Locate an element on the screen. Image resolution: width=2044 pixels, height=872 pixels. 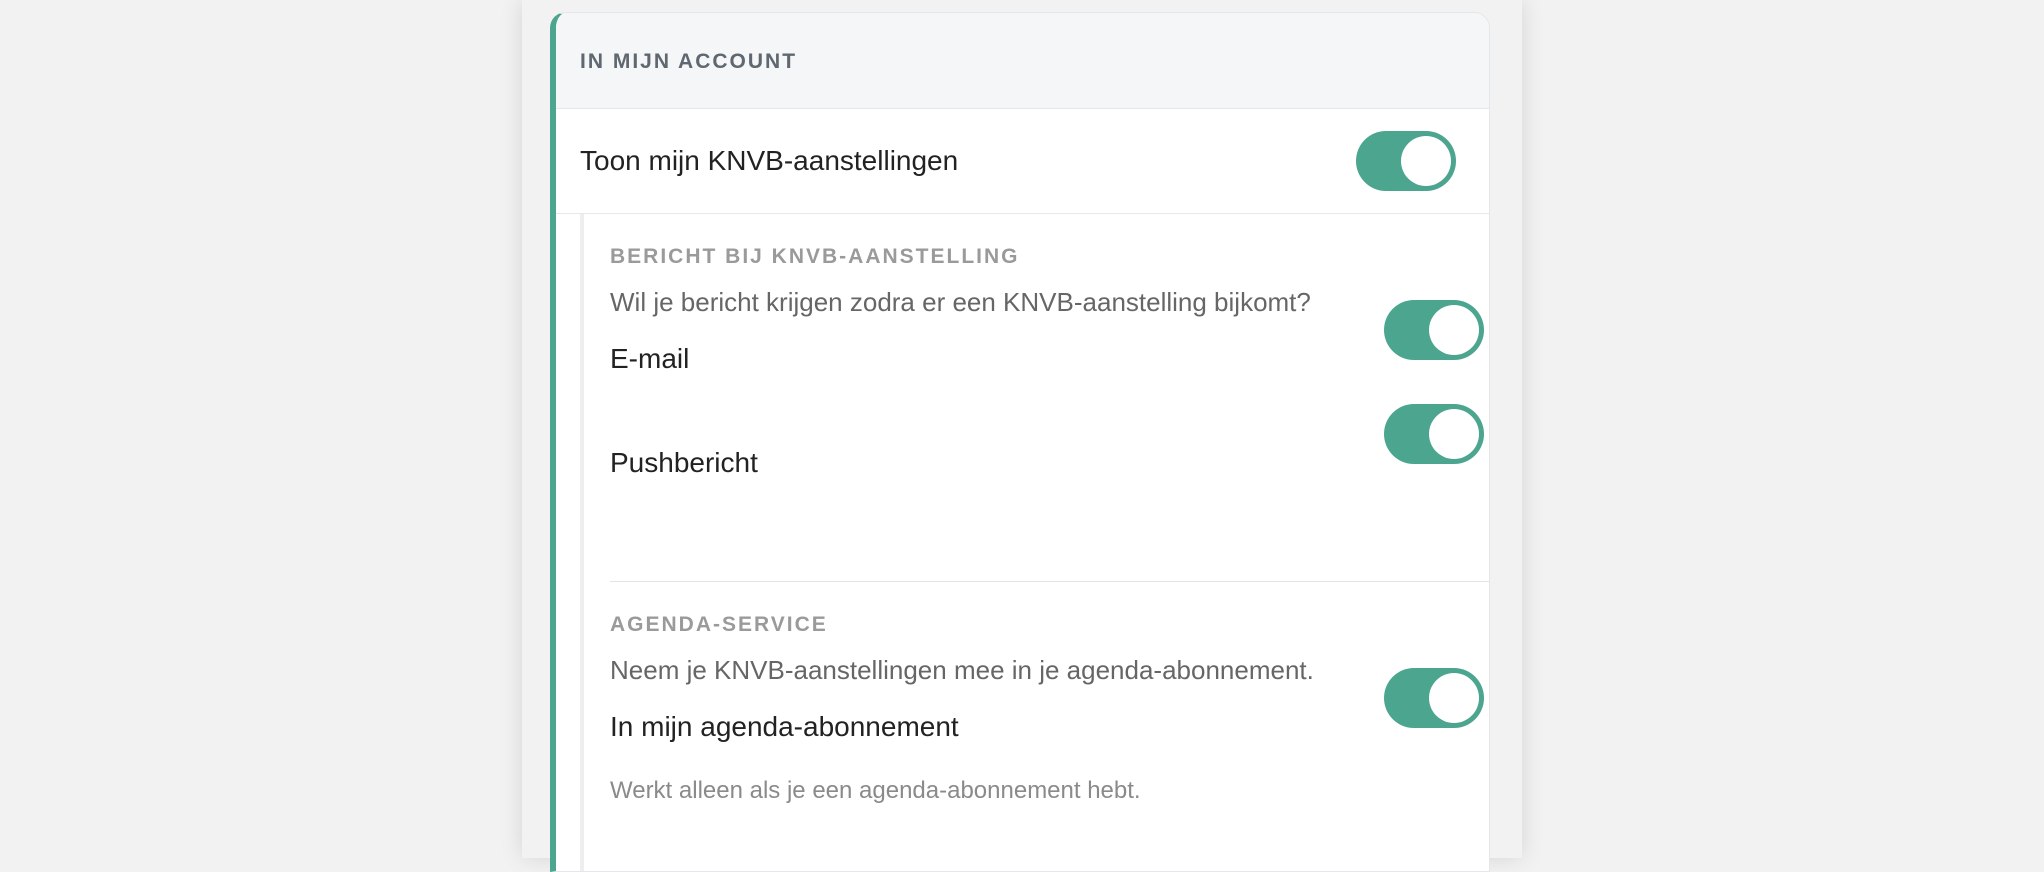
email-toggle is located at coordinates (1434, 330).